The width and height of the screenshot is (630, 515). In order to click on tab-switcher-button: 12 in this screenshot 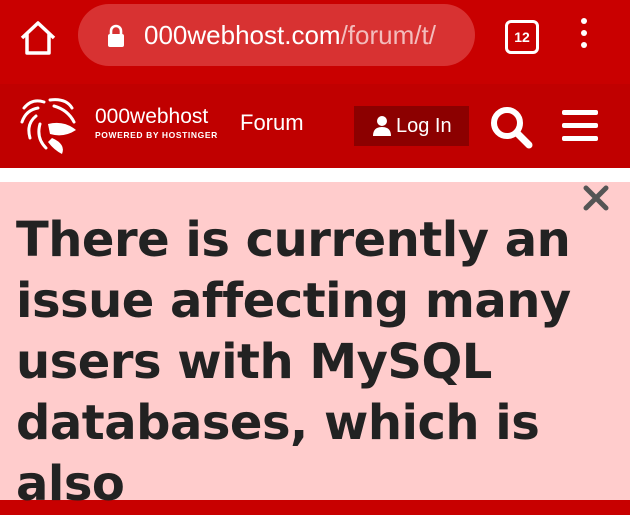, I will do `click(522, 37)`.